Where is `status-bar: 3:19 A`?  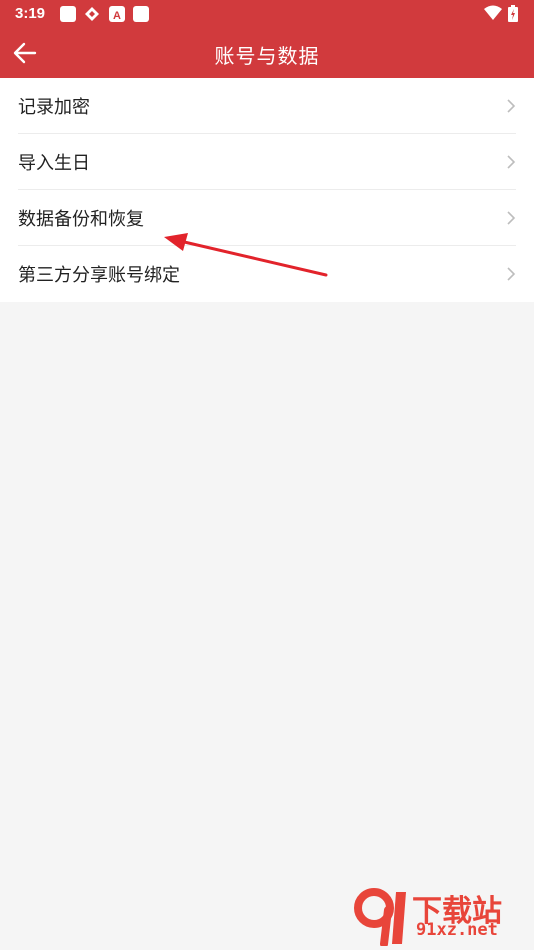 status-bar: 3:19 A is located at coordinates (267, 14).